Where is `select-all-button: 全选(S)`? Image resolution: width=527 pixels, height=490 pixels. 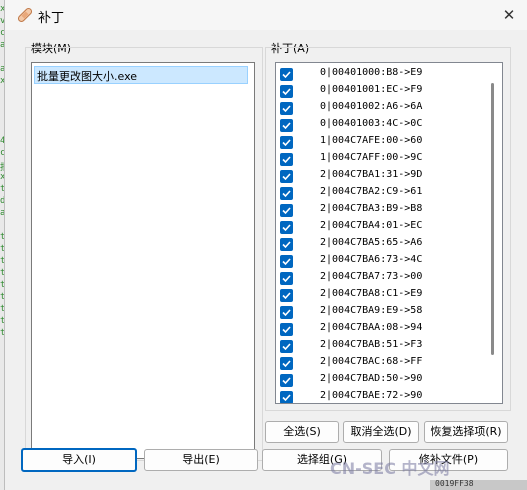
select-all-button: 全选(S) is located at coordinates (302, 432).